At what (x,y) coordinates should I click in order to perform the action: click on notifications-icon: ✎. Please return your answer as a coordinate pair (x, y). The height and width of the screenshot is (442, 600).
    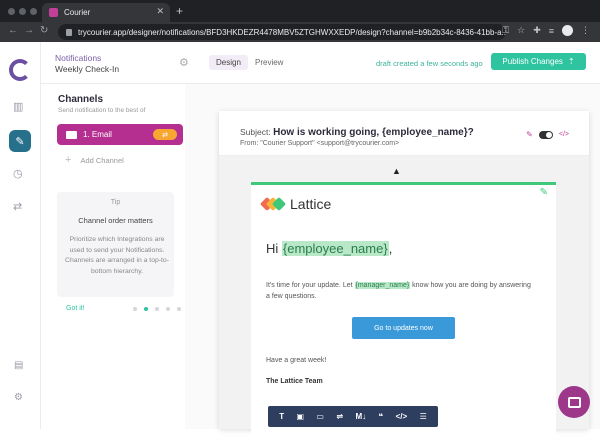
    Looking at the image, I should click on (20, 141).